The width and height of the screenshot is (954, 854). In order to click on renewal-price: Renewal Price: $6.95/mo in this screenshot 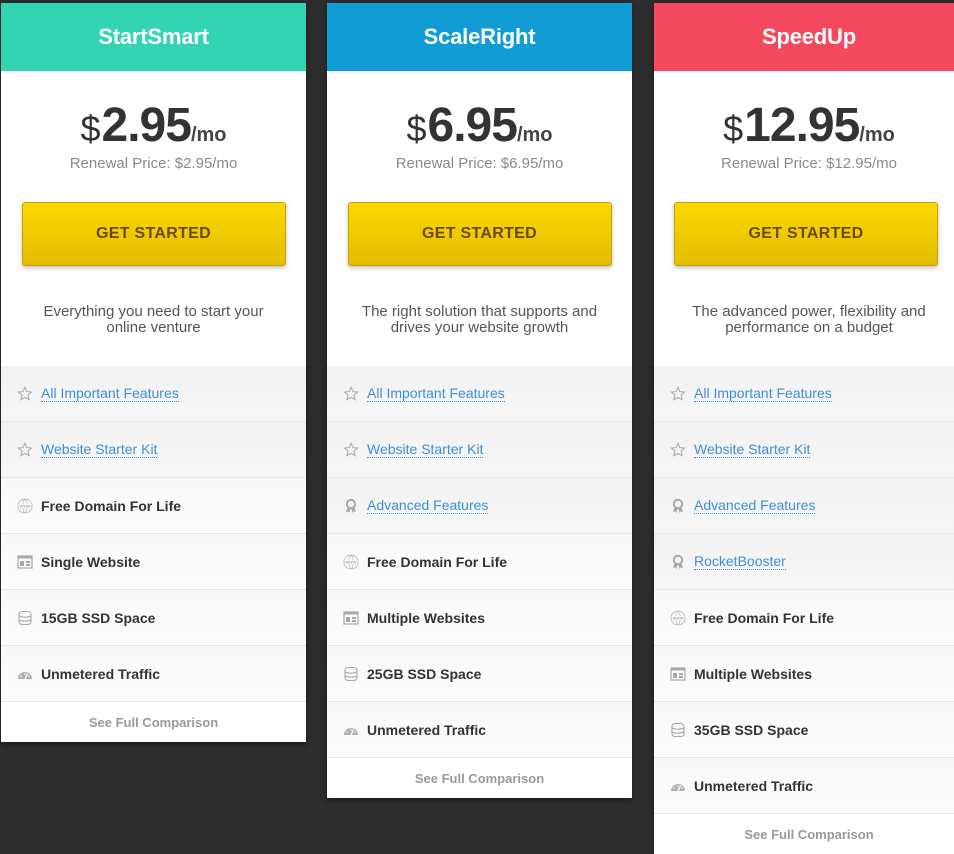, I will do `click(479, 163)`.